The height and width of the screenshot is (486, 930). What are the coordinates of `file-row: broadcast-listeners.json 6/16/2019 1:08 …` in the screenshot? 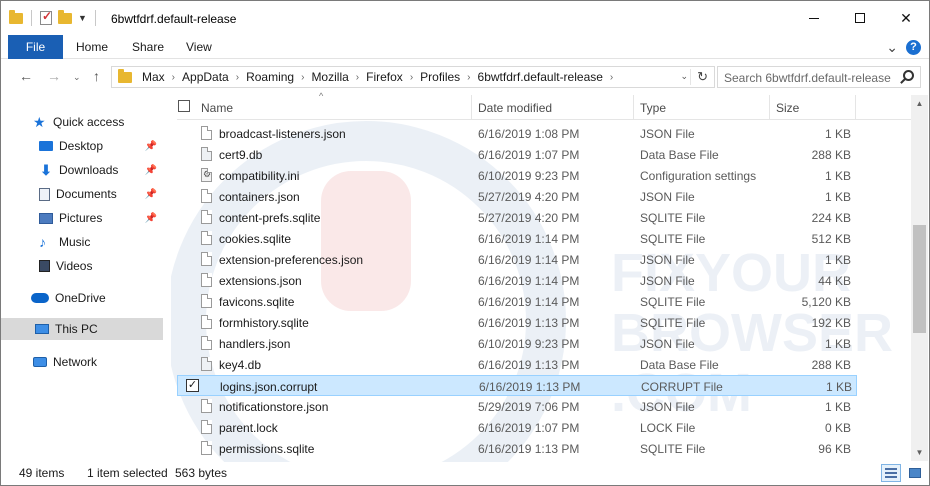 It's located at (517, 133).